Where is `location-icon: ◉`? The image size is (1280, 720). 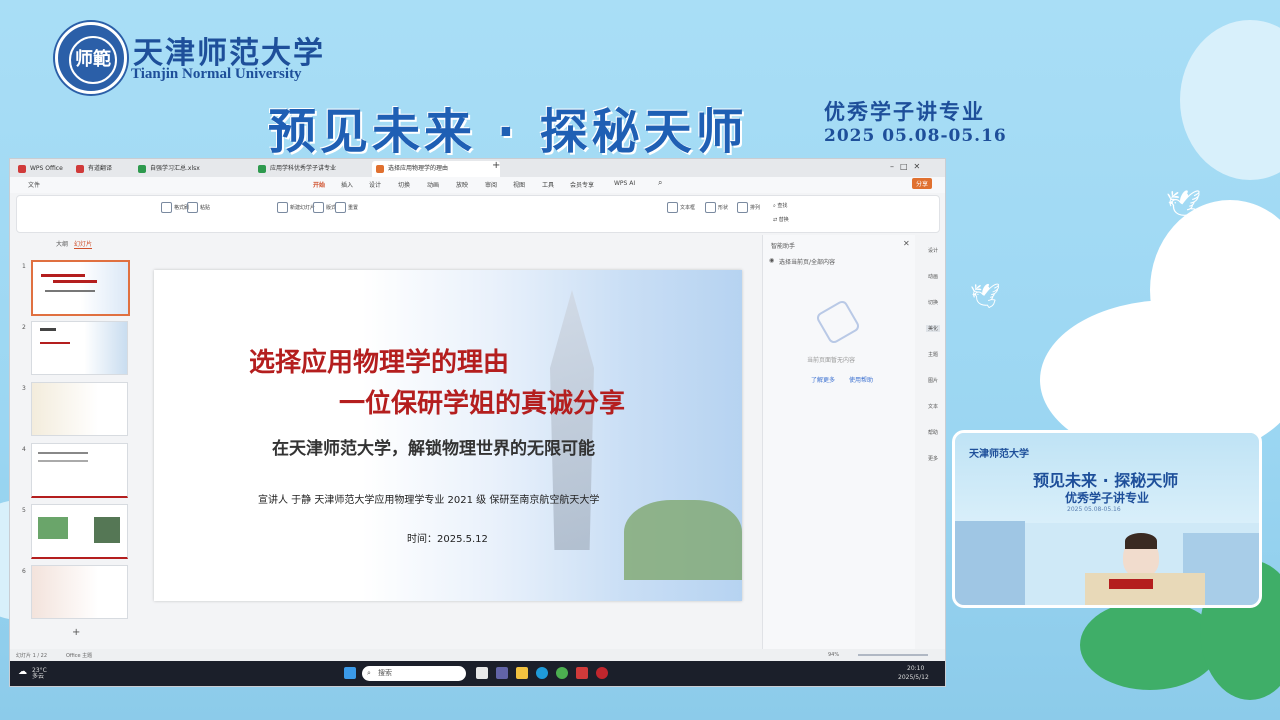 location-icon: ◉ is located at coordinates (772, 260).